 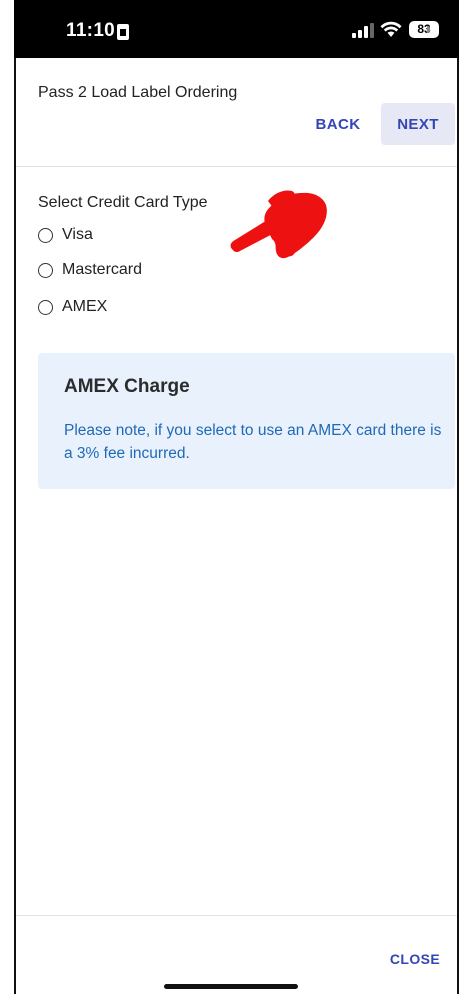 What do you see at coordinates (123, 32) in the screenshot?
I see `sim-card-icon` at bounding box center [123, 32].